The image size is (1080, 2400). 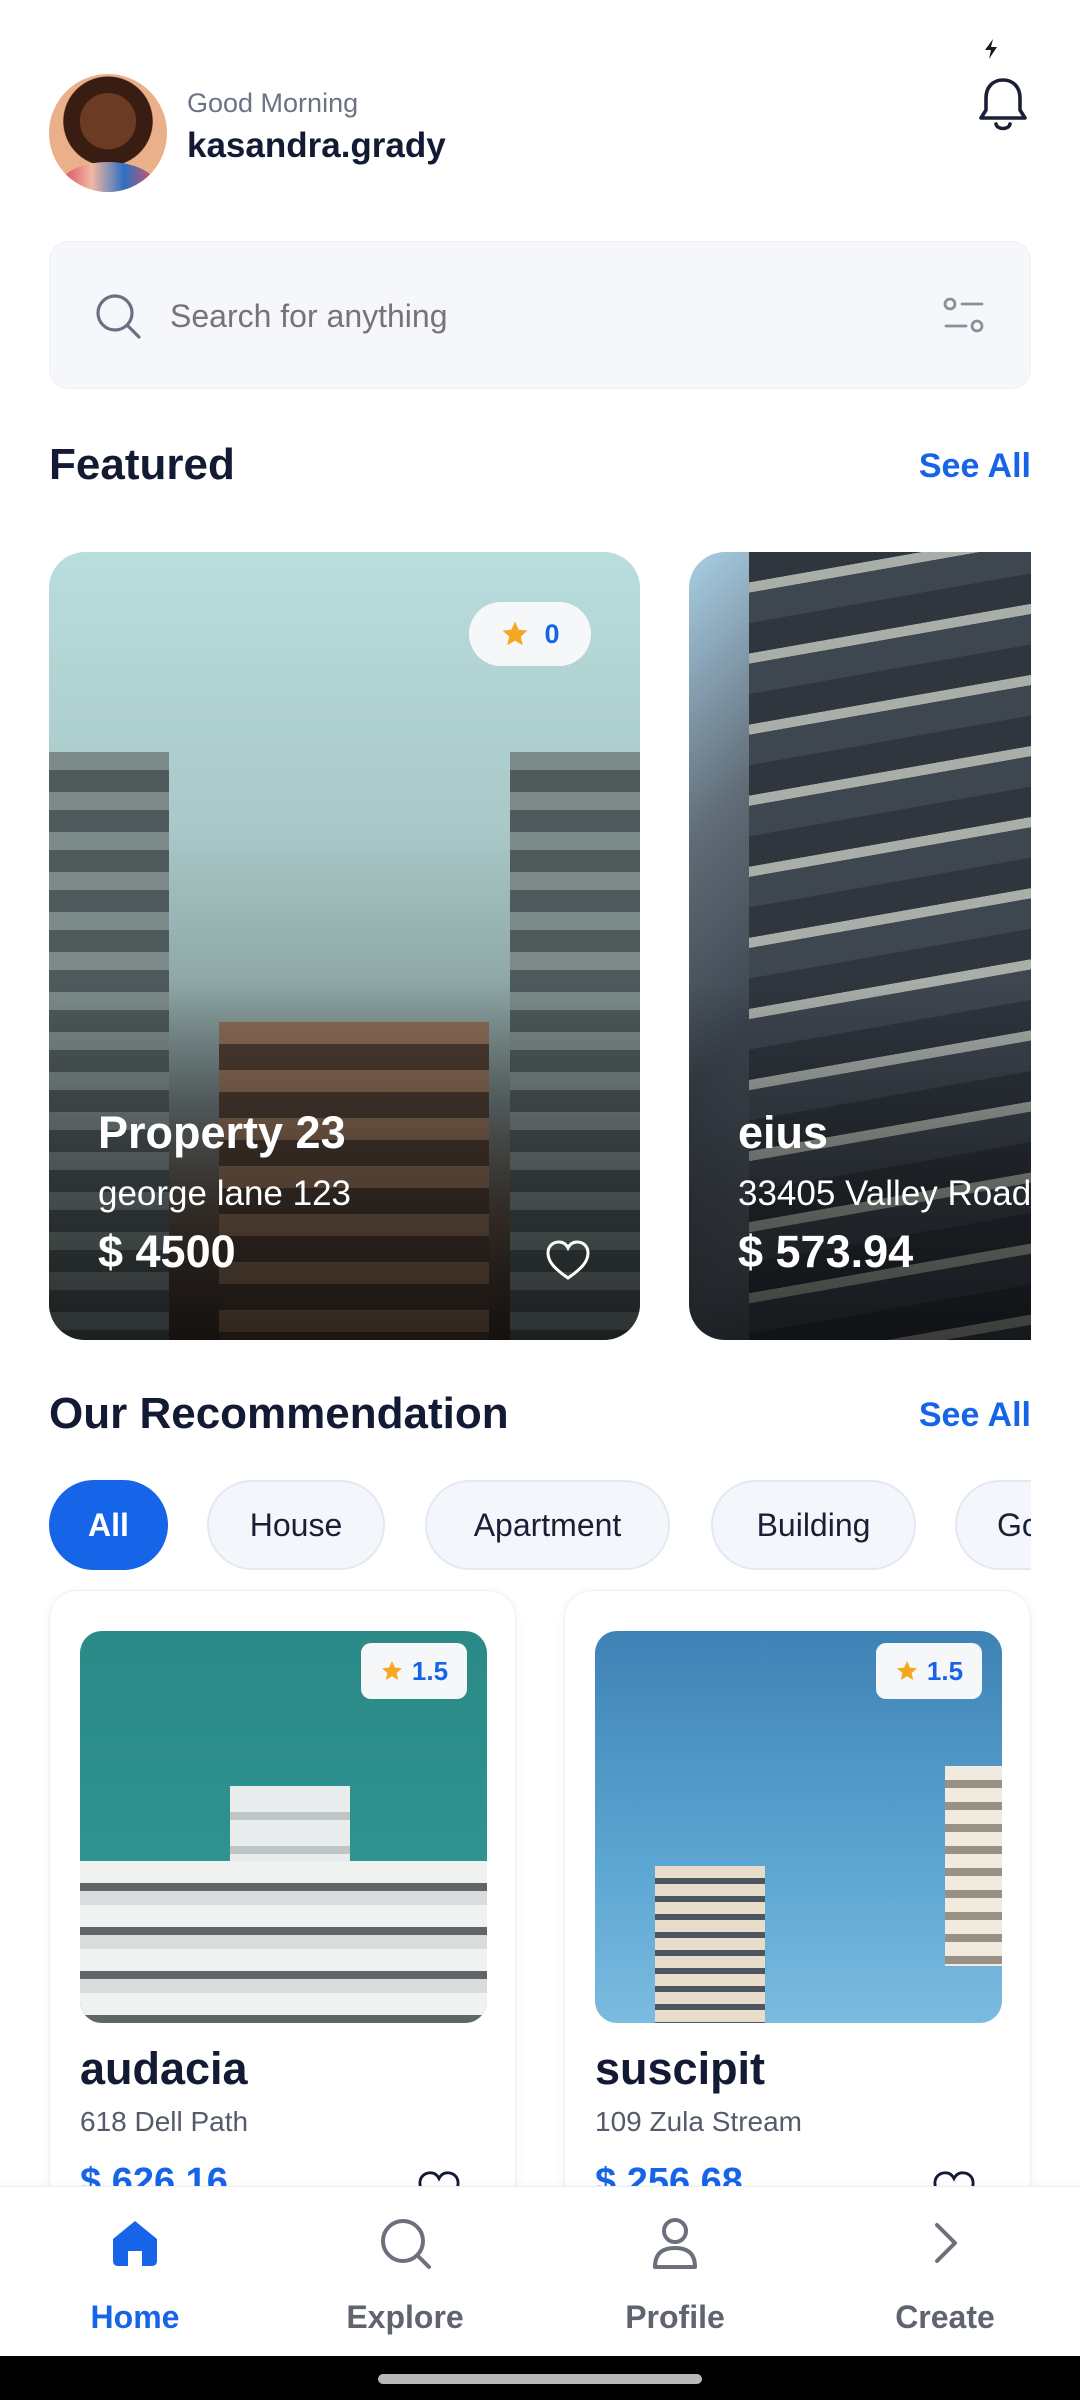 I want to click on flash-status-icon, so click(x=991, y=49).